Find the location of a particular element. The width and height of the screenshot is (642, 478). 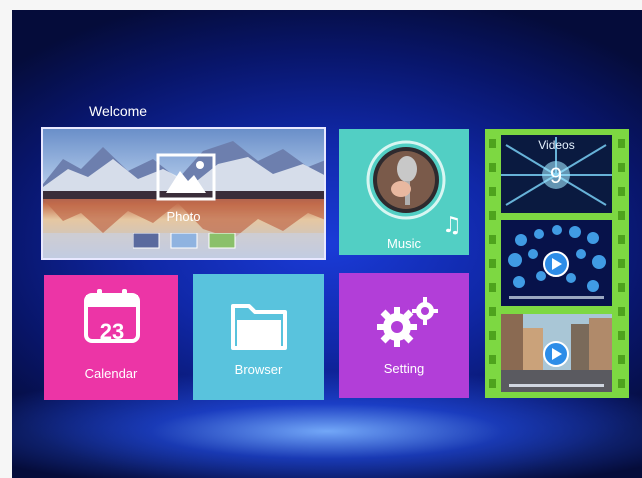

music-tile: ♫ Music is located at coordinates (404, 192).